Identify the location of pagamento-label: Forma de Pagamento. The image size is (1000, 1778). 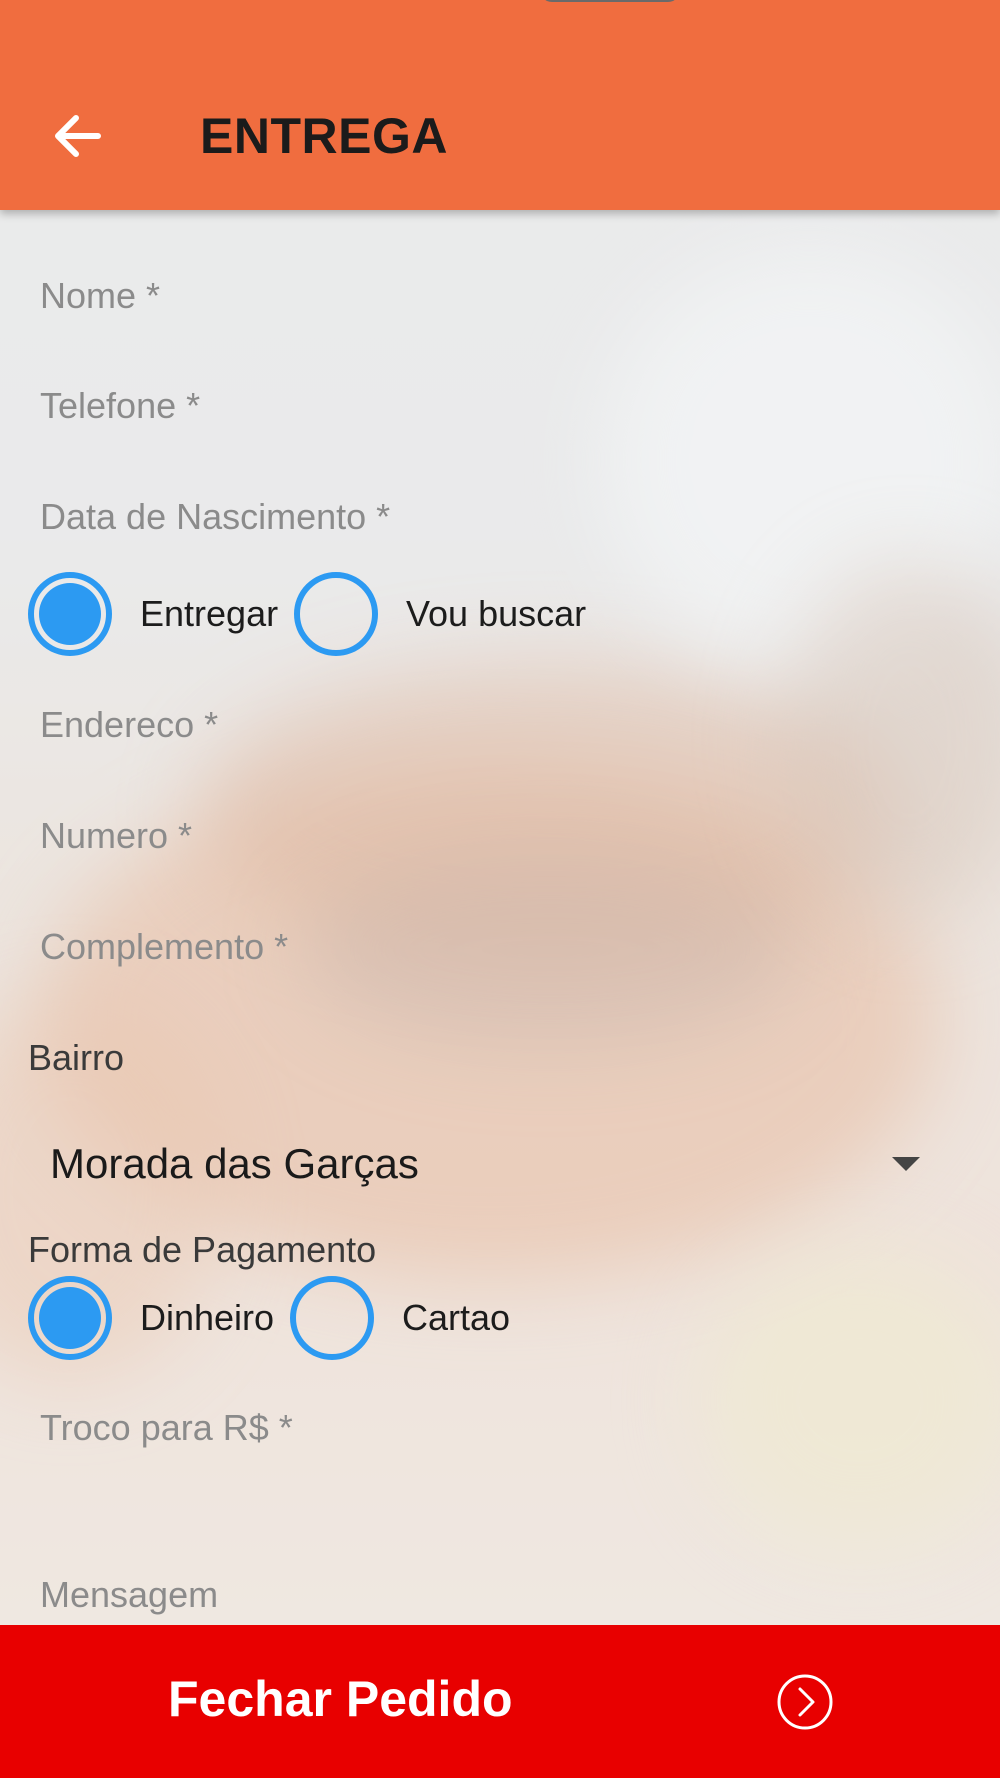
(202, 1249).